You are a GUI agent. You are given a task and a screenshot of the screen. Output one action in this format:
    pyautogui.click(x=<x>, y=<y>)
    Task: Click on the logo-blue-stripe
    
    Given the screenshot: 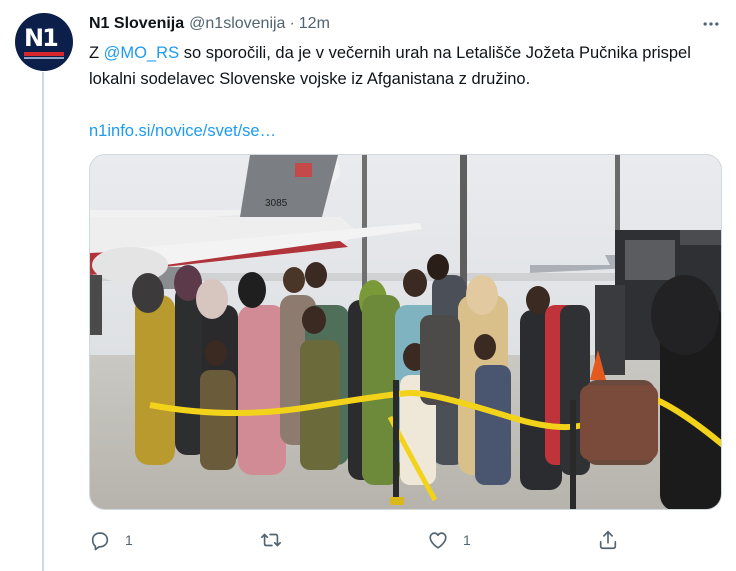 What is the action you would take?
    pyautogui.click(x=44, y=58)
    